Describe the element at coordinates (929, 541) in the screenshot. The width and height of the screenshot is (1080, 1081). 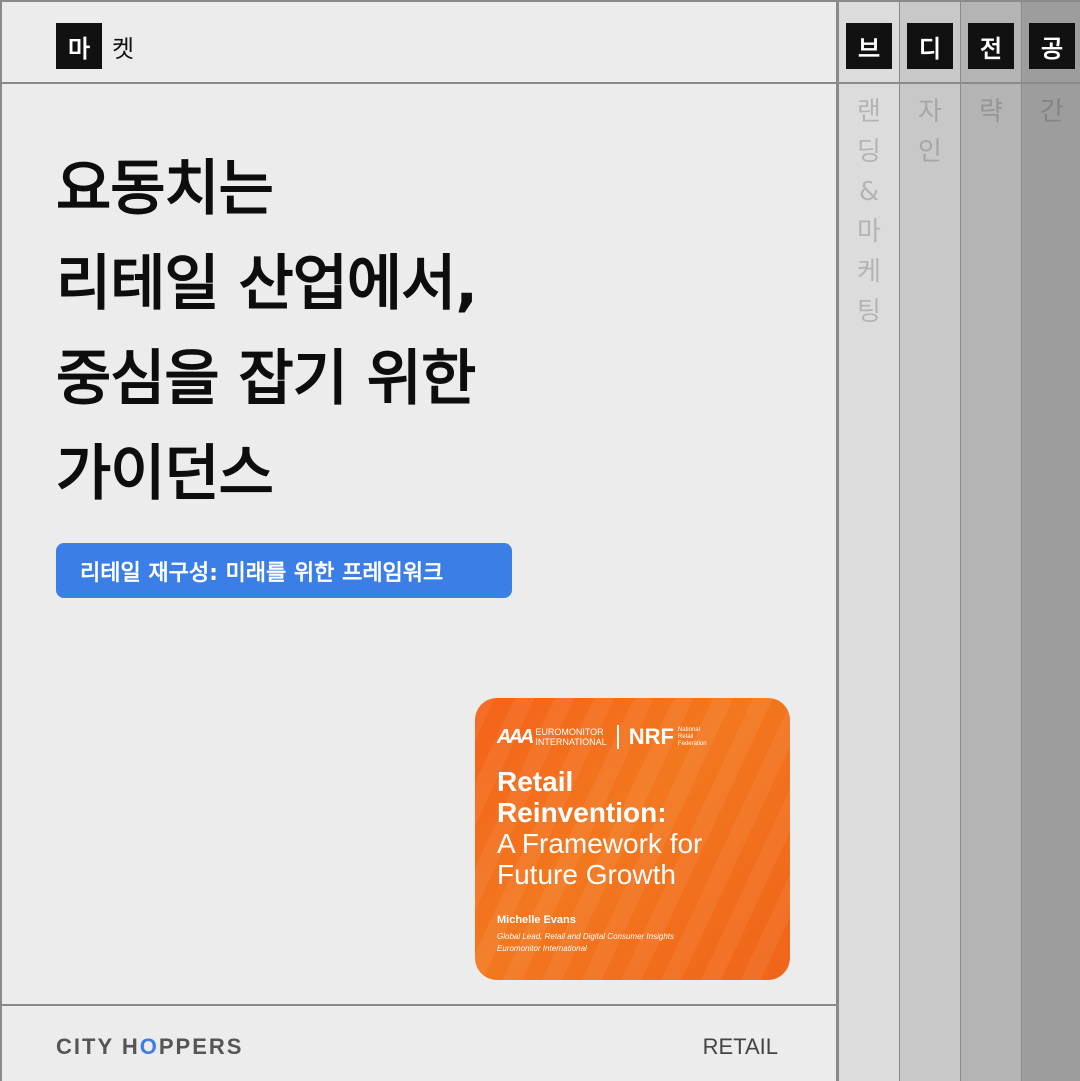
I see `side-tab-design: 디 자 인` at that location.